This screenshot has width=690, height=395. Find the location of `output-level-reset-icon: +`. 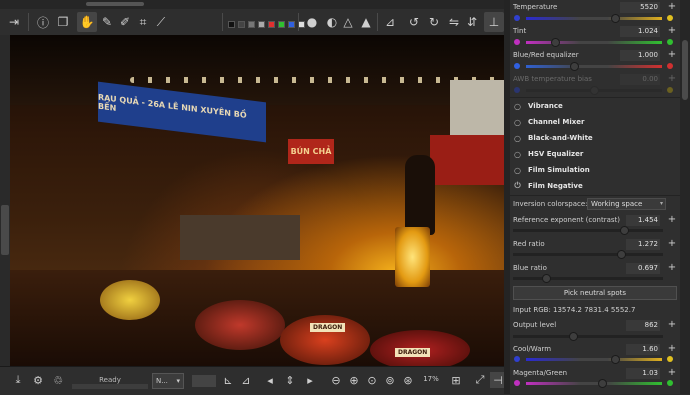

output-level-reset-icon: + is located at coordinates (672, 325).